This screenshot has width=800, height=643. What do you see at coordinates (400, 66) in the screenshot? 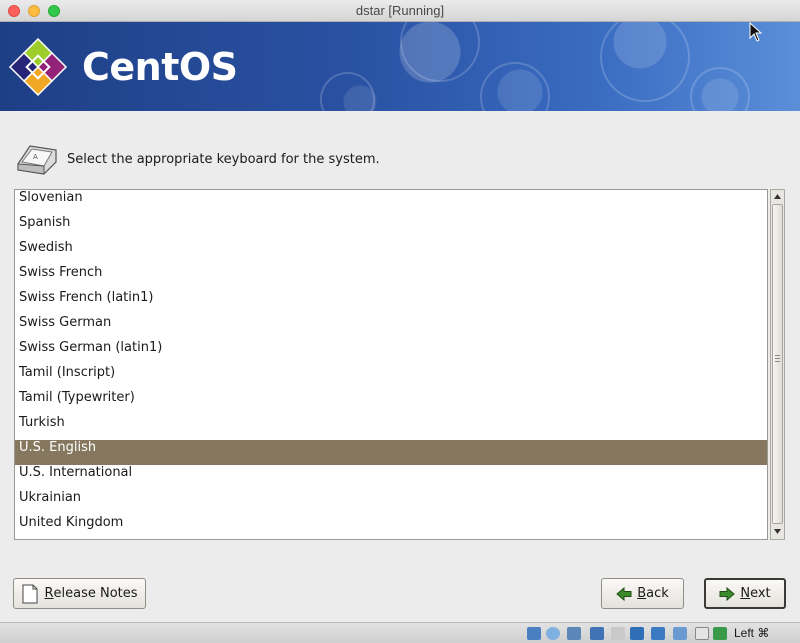
I see `centos-banner: CentOS` at bounding box center [400, 66].